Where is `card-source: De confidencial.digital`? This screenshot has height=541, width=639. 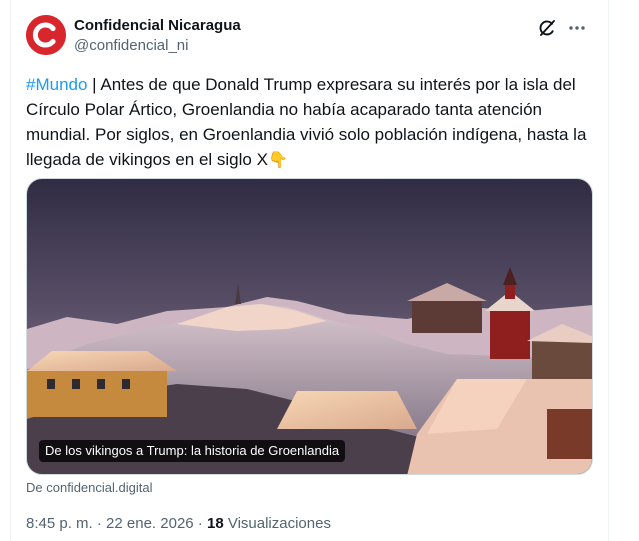
card-source: De confidencial.digital is located at coordinates (89, 488).